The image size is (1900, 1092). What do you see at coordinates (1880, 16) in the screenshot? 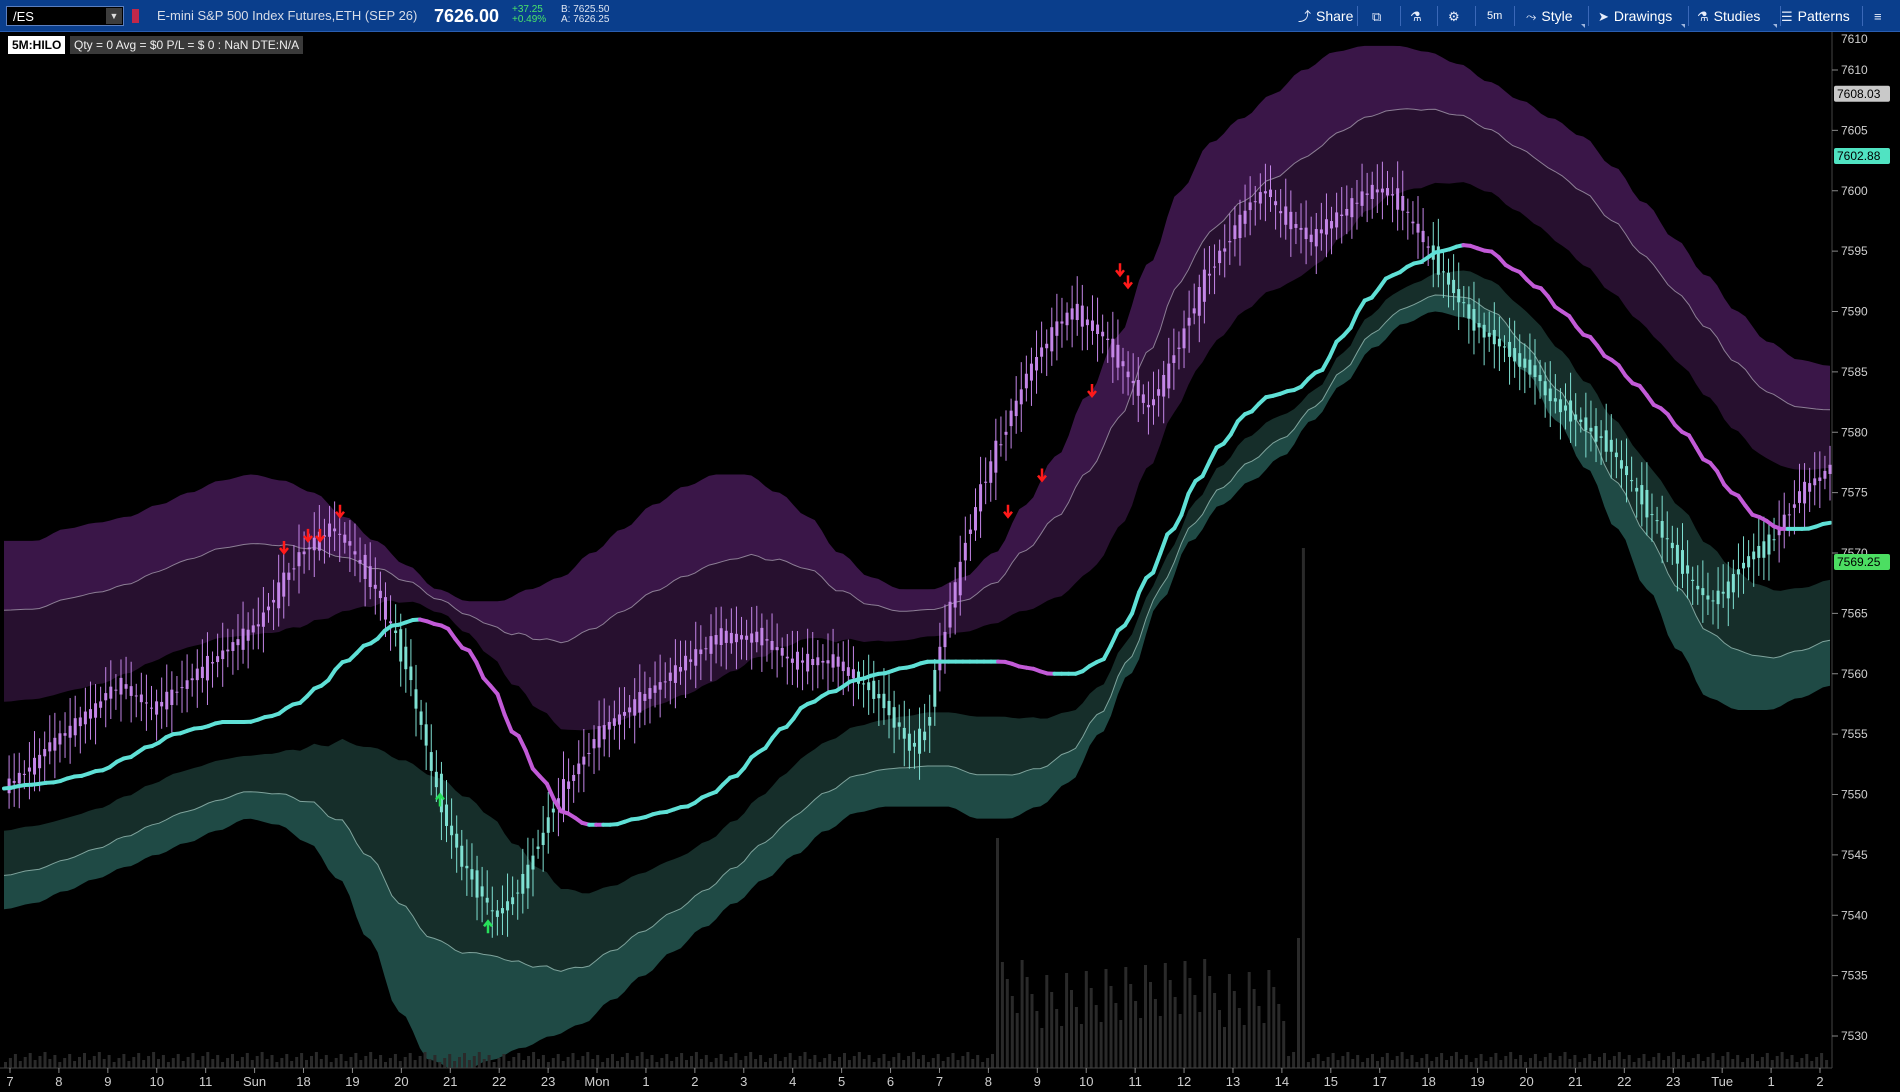
I see `menu-button: ≡` at bounding box center [1880, 16].